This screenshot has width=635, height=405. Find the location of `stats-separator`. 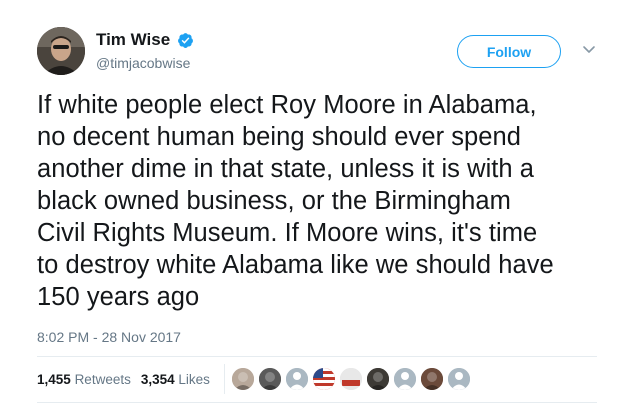

stats-separator is located at coordinates (224, 379).